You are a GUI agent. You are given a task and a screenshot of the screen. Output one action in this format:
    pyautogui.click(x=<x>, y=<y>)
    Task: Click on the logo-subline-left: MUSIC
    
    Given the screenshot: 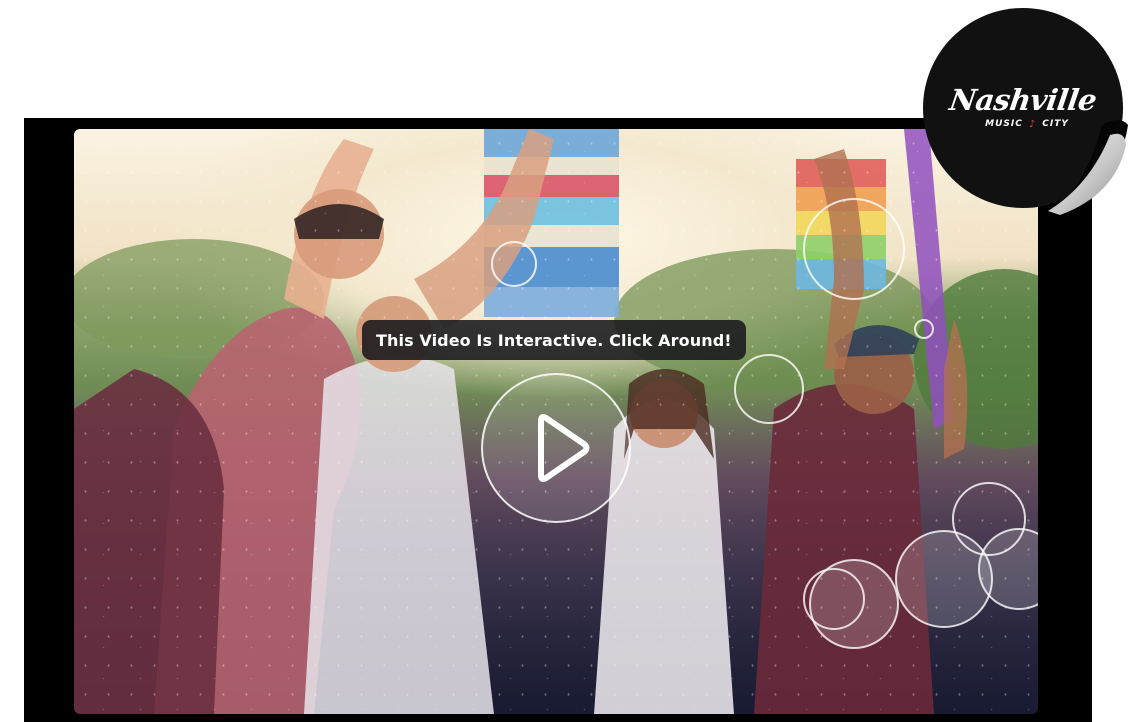 What is the action you would take?
    pyautogui.click(x=1004, y=124)
    